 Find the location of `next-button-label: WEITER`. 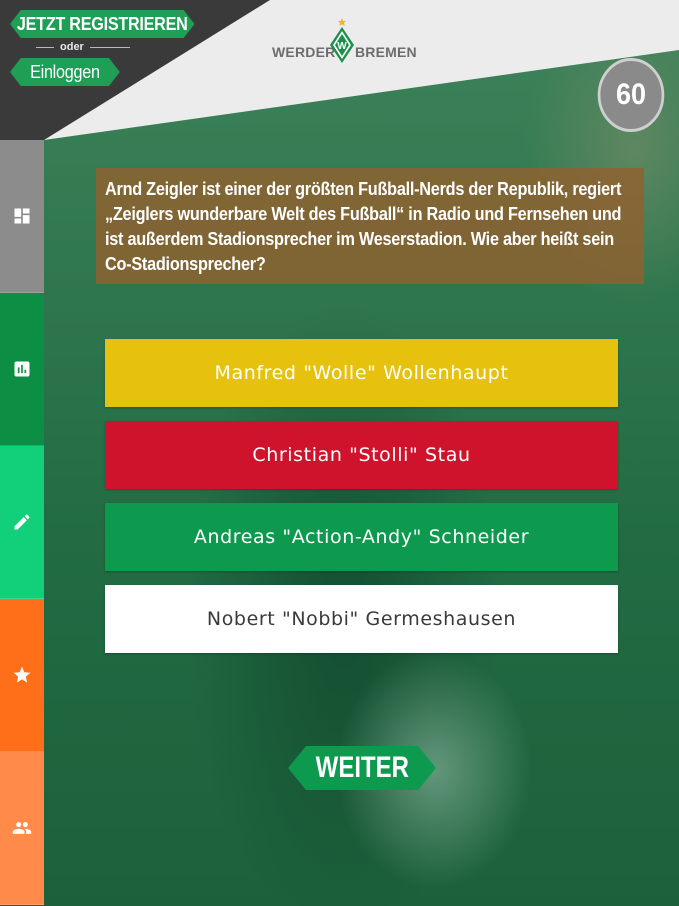

next-button-label: WEITER is located at coordinates (362, 767).